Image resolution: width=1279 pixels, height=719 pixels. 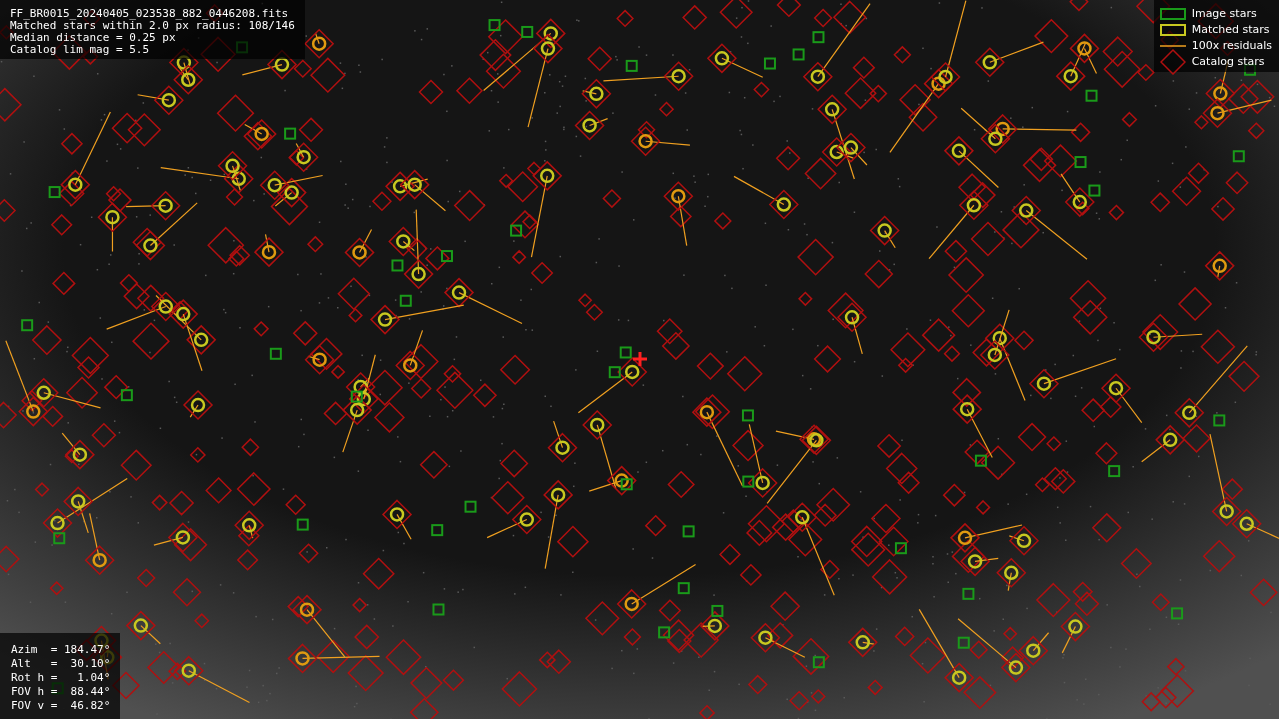 What do you see at coordinates (1172, 30) in the screenshot?
I see `matched-star-marker-icon` at bounding box center [1172, 30].